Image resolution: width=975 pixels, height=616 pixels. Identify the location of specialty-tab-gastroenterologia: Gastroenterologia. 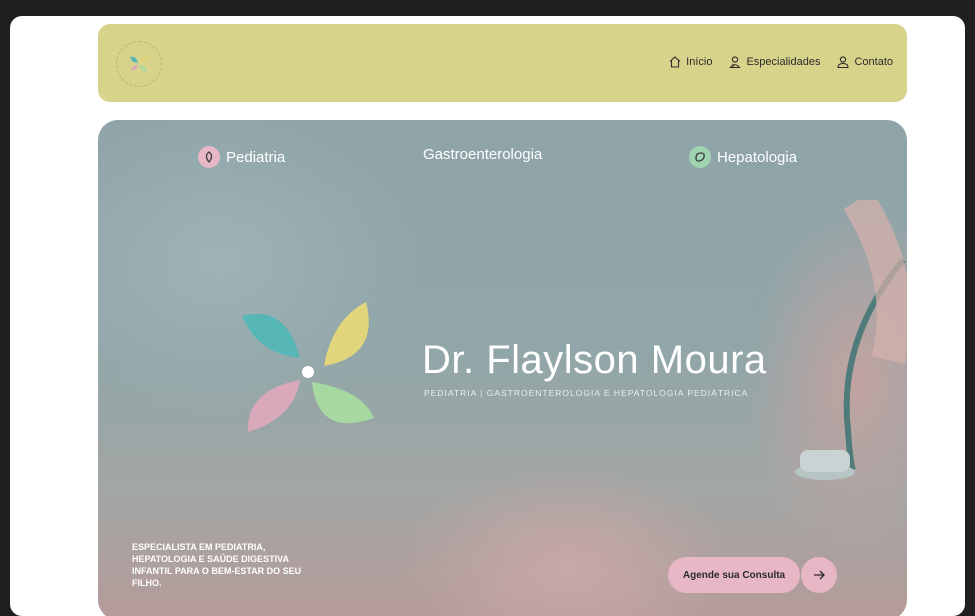
(482, 154).